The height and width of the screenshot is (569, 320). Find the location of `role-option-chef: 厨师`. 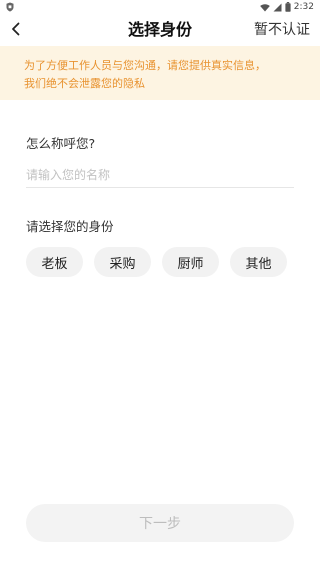

role-option-chef: 厨师 is located at coordinates (190, 262).